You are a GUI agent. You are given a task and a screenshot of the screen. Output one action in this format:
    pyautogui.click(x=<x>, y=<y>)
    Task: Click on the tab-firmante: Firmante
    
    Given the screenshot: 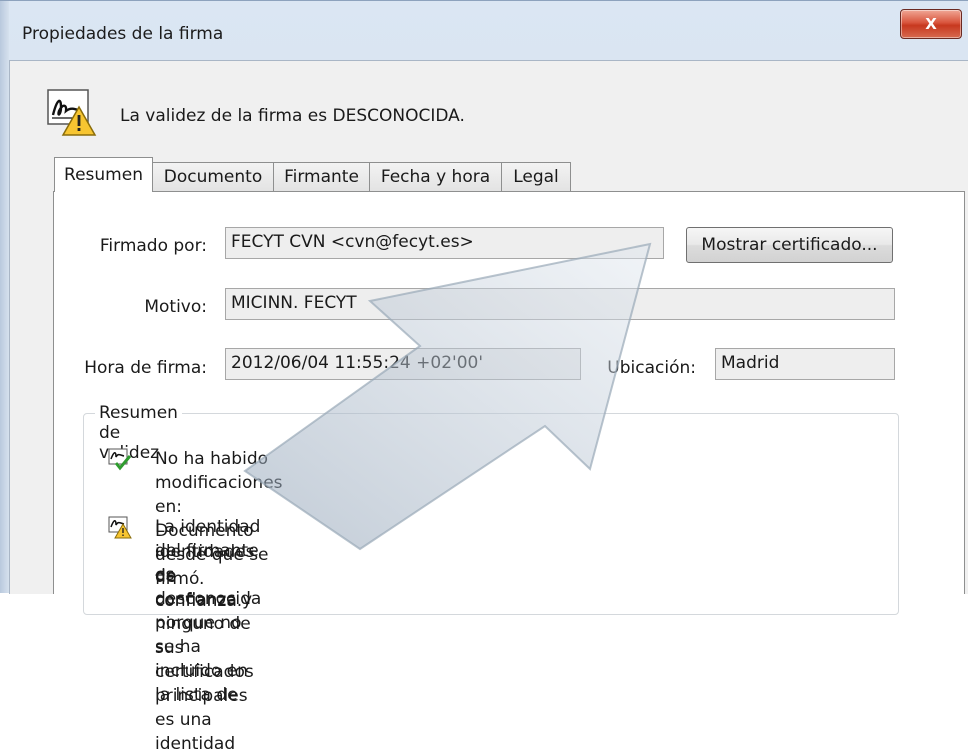 What is the action you would take?
    pyautogui.click(x=321, y=176)
    